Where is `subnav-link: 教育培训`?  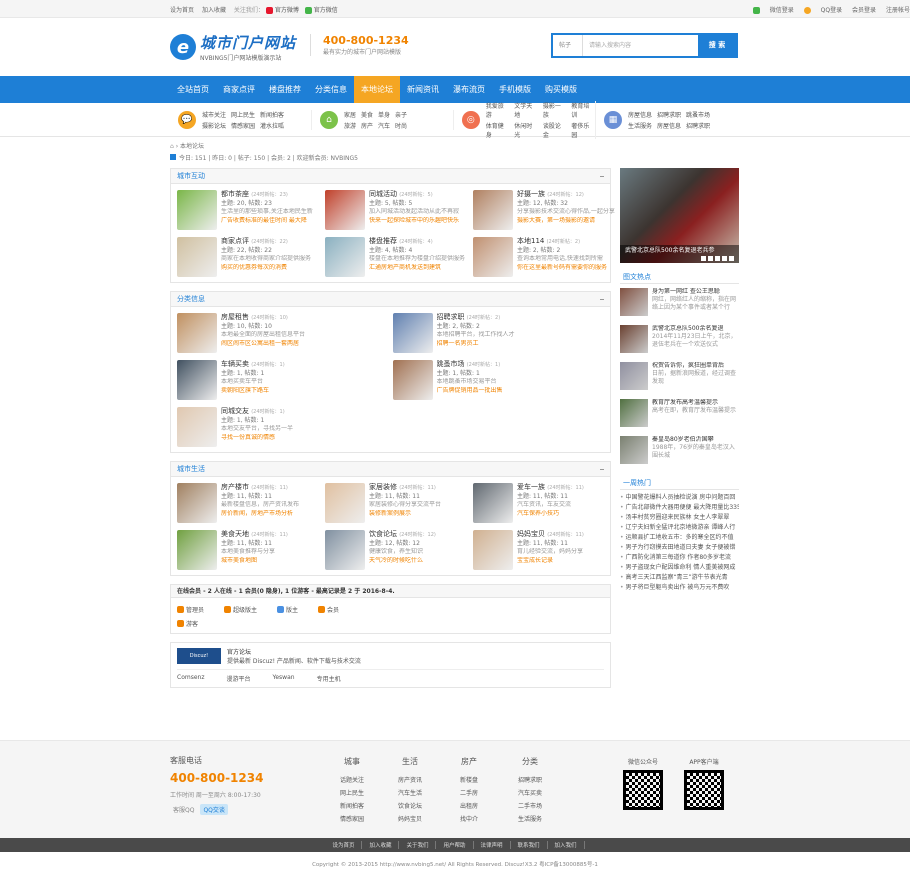 subnav-link: 教育培训 is located at coordinates (583, 110).